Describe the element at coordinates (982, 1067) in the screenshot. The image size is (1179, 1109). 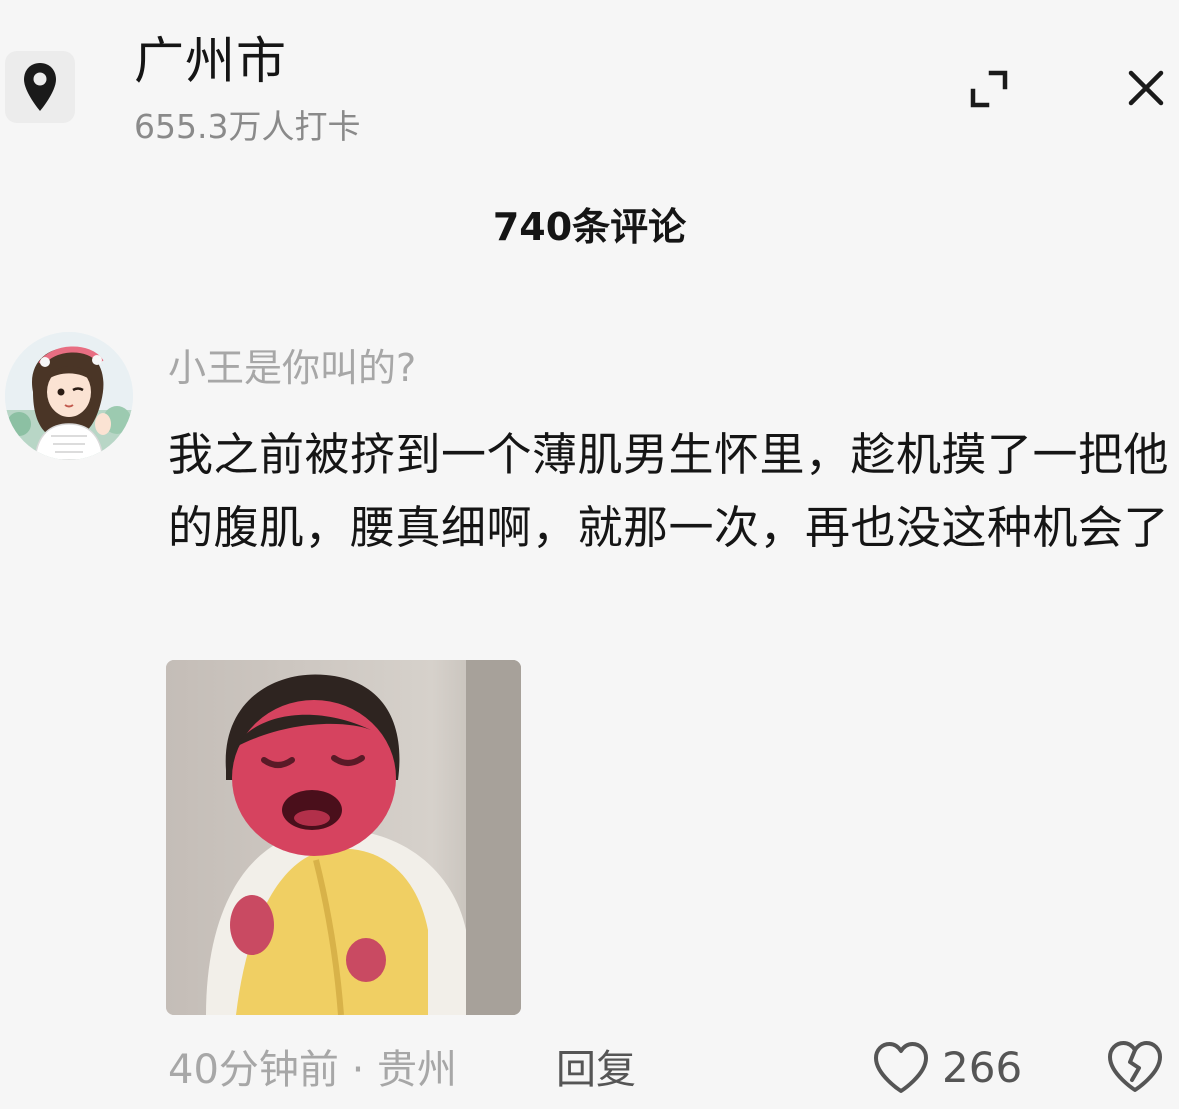
I see `like-count: 266` at that location.